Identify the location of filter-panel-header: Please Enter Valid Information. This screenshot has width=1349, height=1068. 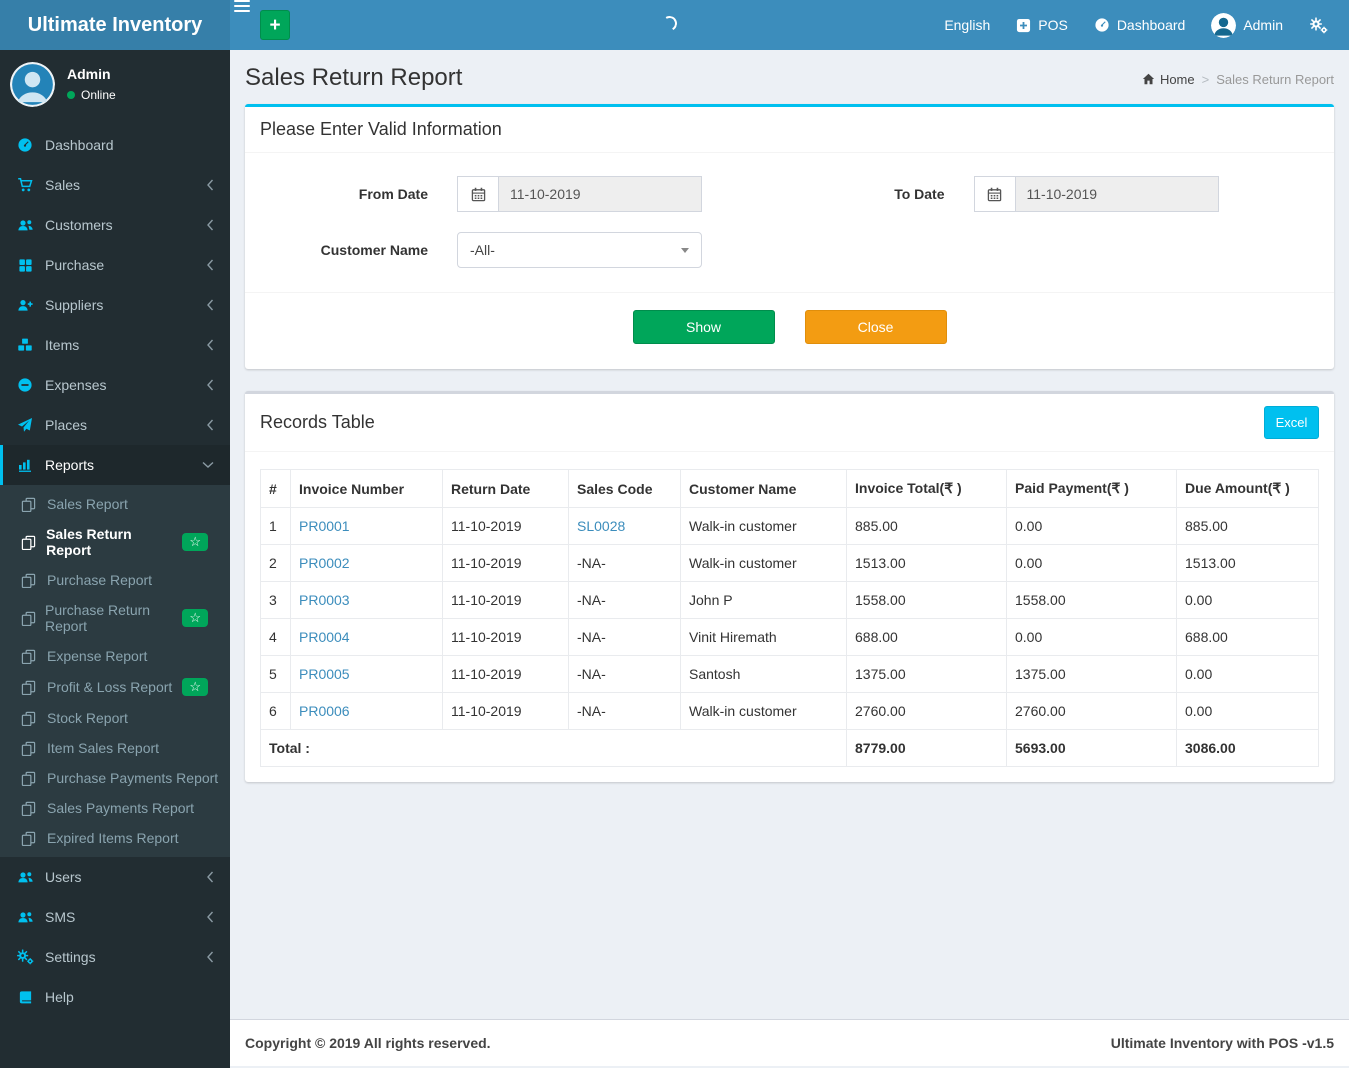
(789, 130).